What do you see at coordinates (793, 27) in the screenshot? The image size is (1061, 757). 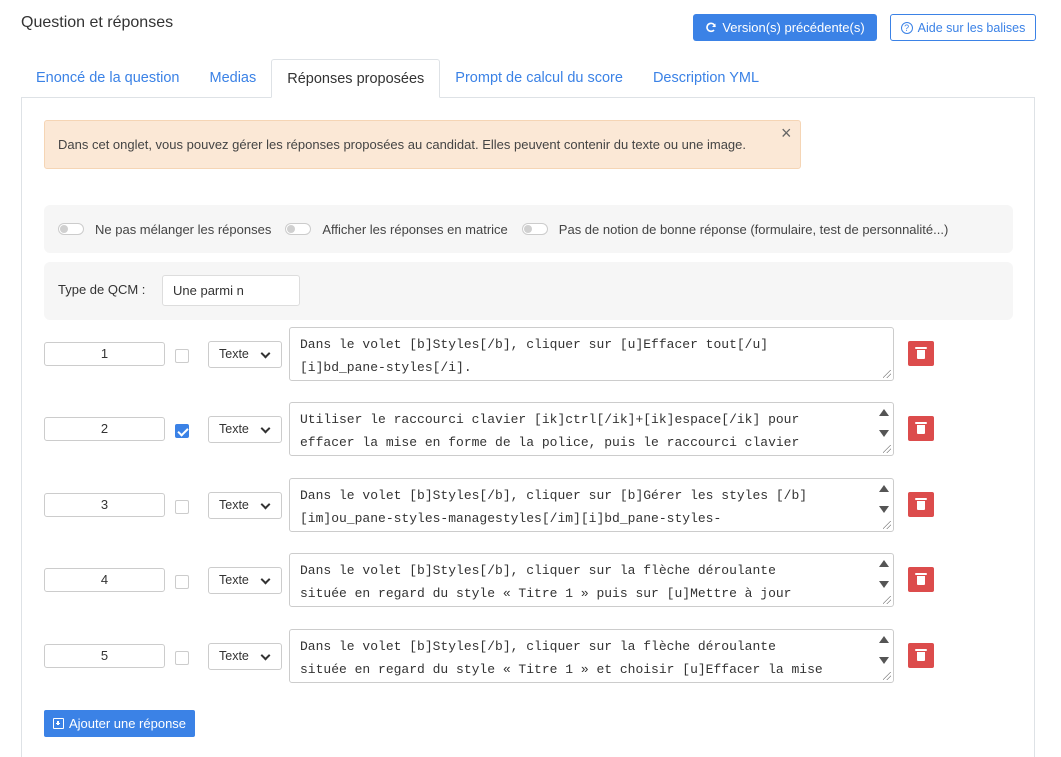 I see `previous-versions-label: Version(s) précédente(s)` at bounding box center [793, 27].